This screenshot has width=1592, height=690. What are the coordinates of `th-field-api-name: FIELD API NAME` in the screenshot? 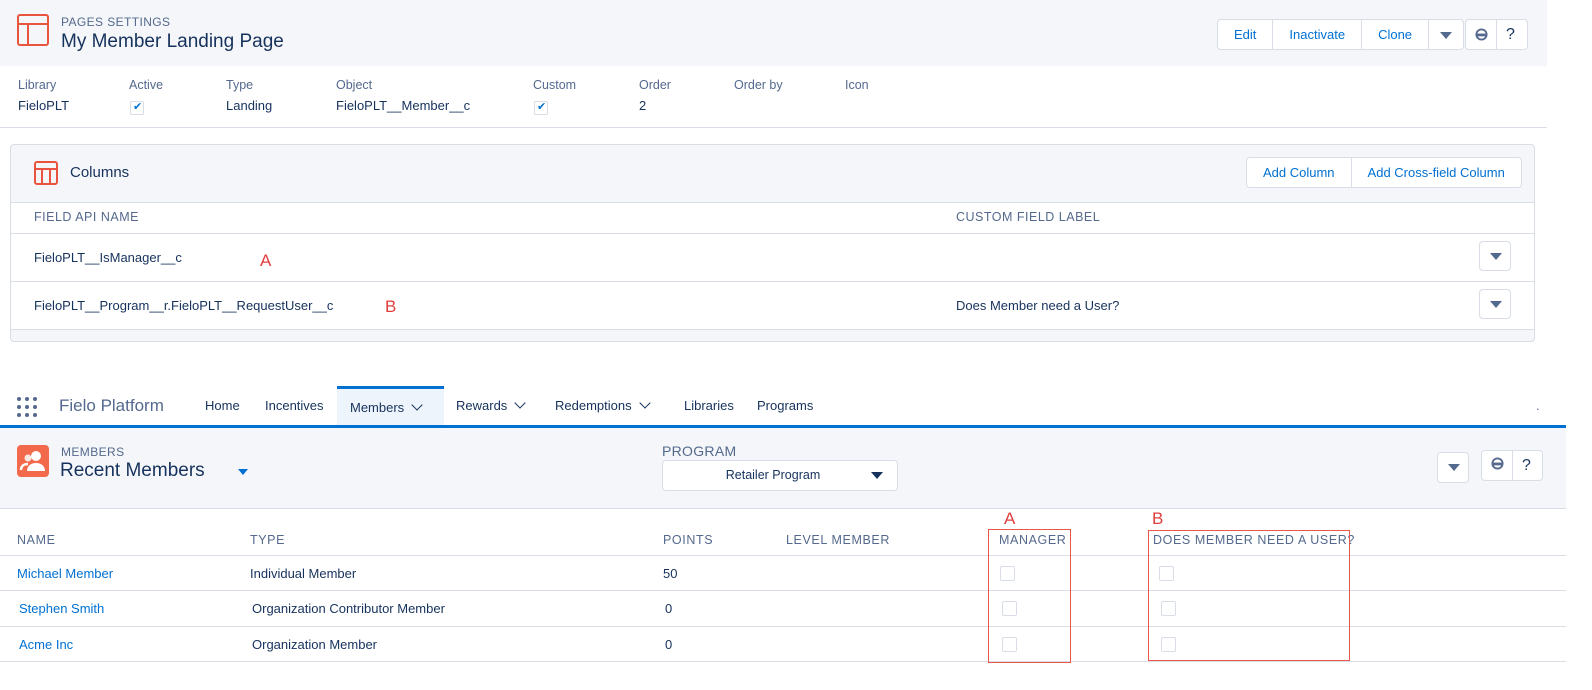 It's located at (86, 217).